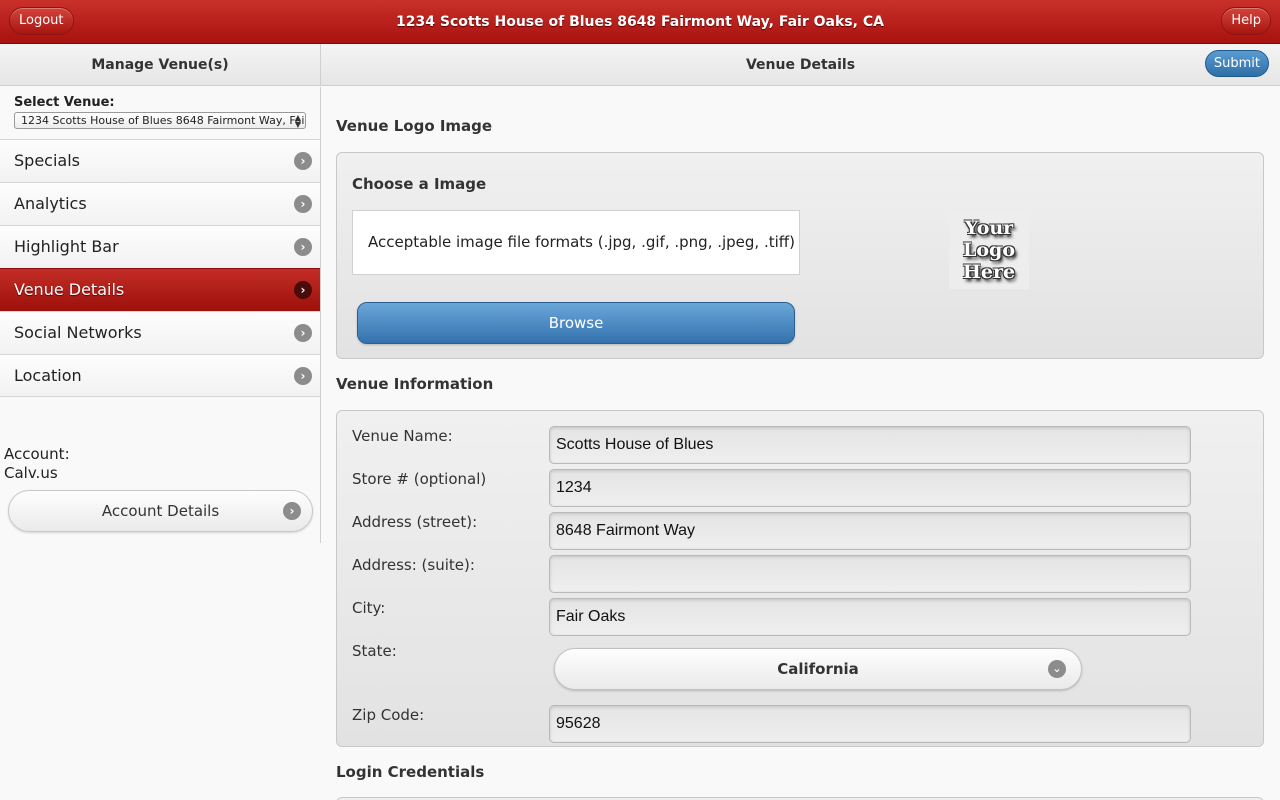 The height and width of the screenshot is (800, 1280). What do you see at coordinates (69, 289) in the screenshot?
I see `sidebar-item-label: Venue Details` at bounding box center [69, 289].